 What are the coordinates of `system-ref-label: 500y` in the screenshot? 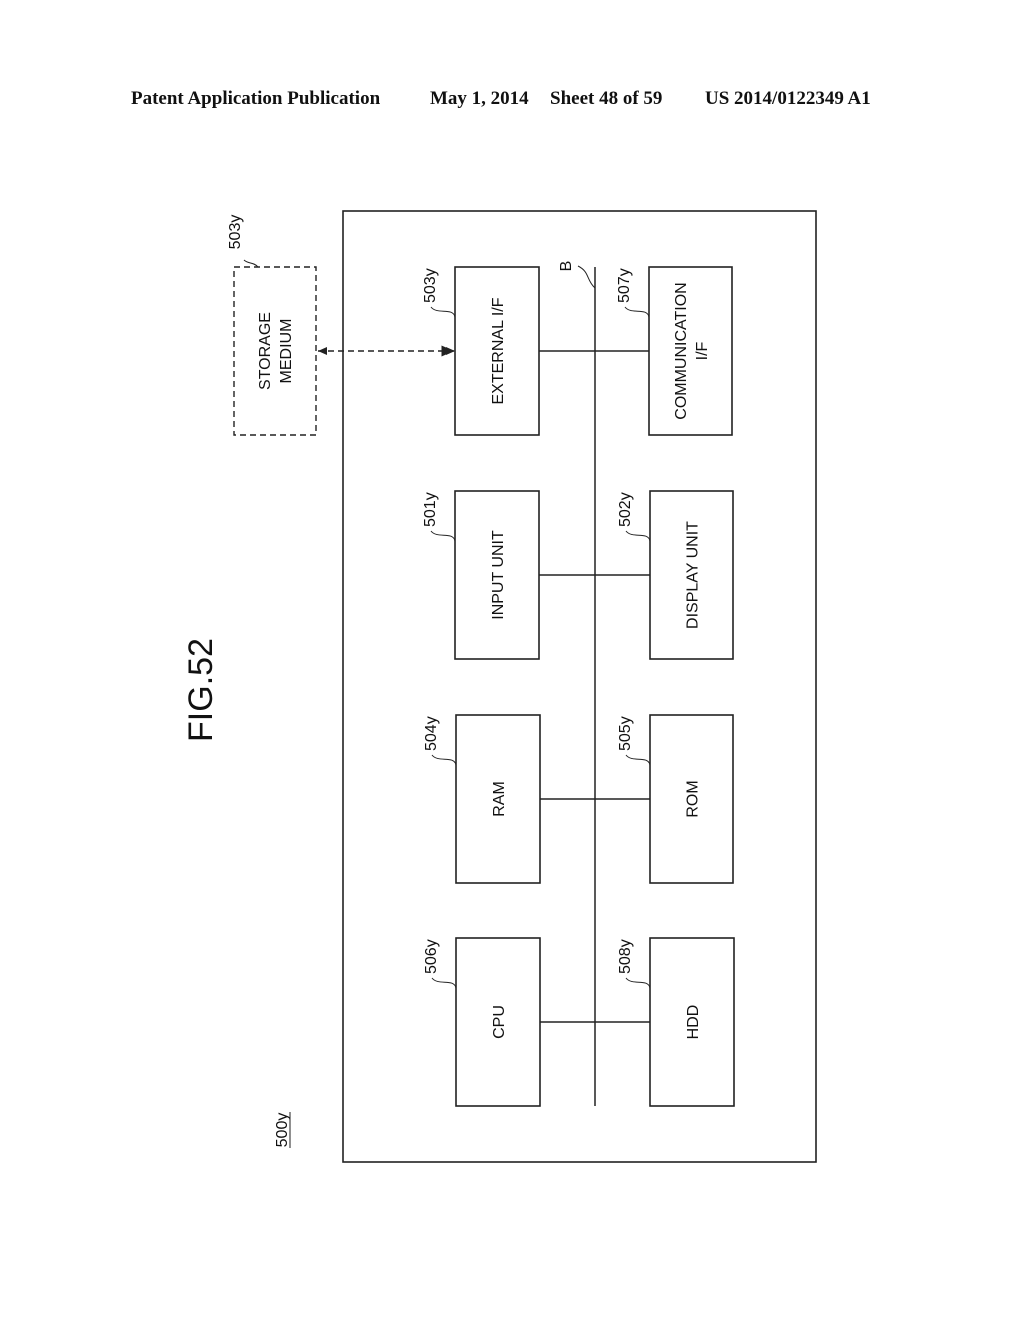 It's located at (282, 1130).